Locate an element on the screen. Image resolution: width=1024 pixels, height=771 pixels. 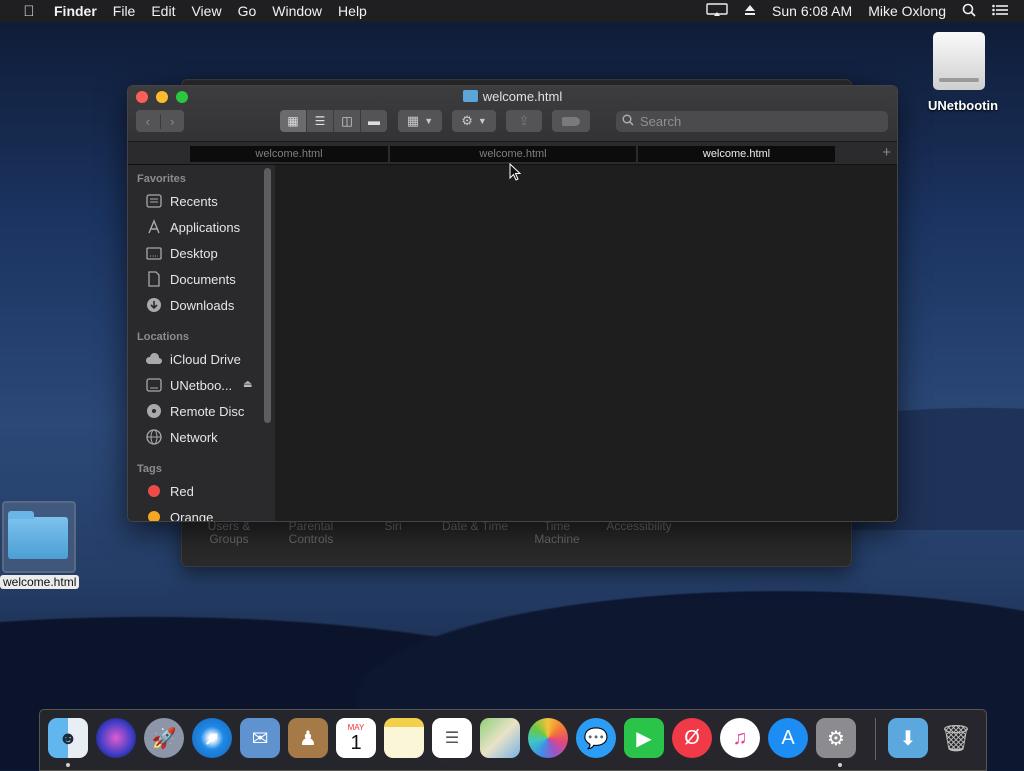
pref-parental-controls: Parental Controls is located at coordinates (311, 533).